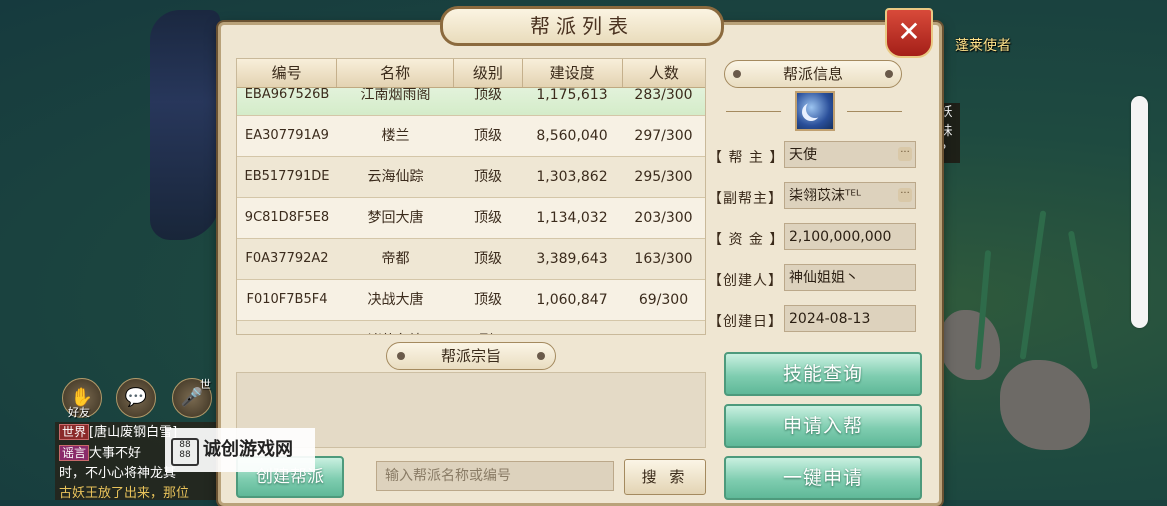  I want to click on guild-name: 决战大唐, so click(395, 300).